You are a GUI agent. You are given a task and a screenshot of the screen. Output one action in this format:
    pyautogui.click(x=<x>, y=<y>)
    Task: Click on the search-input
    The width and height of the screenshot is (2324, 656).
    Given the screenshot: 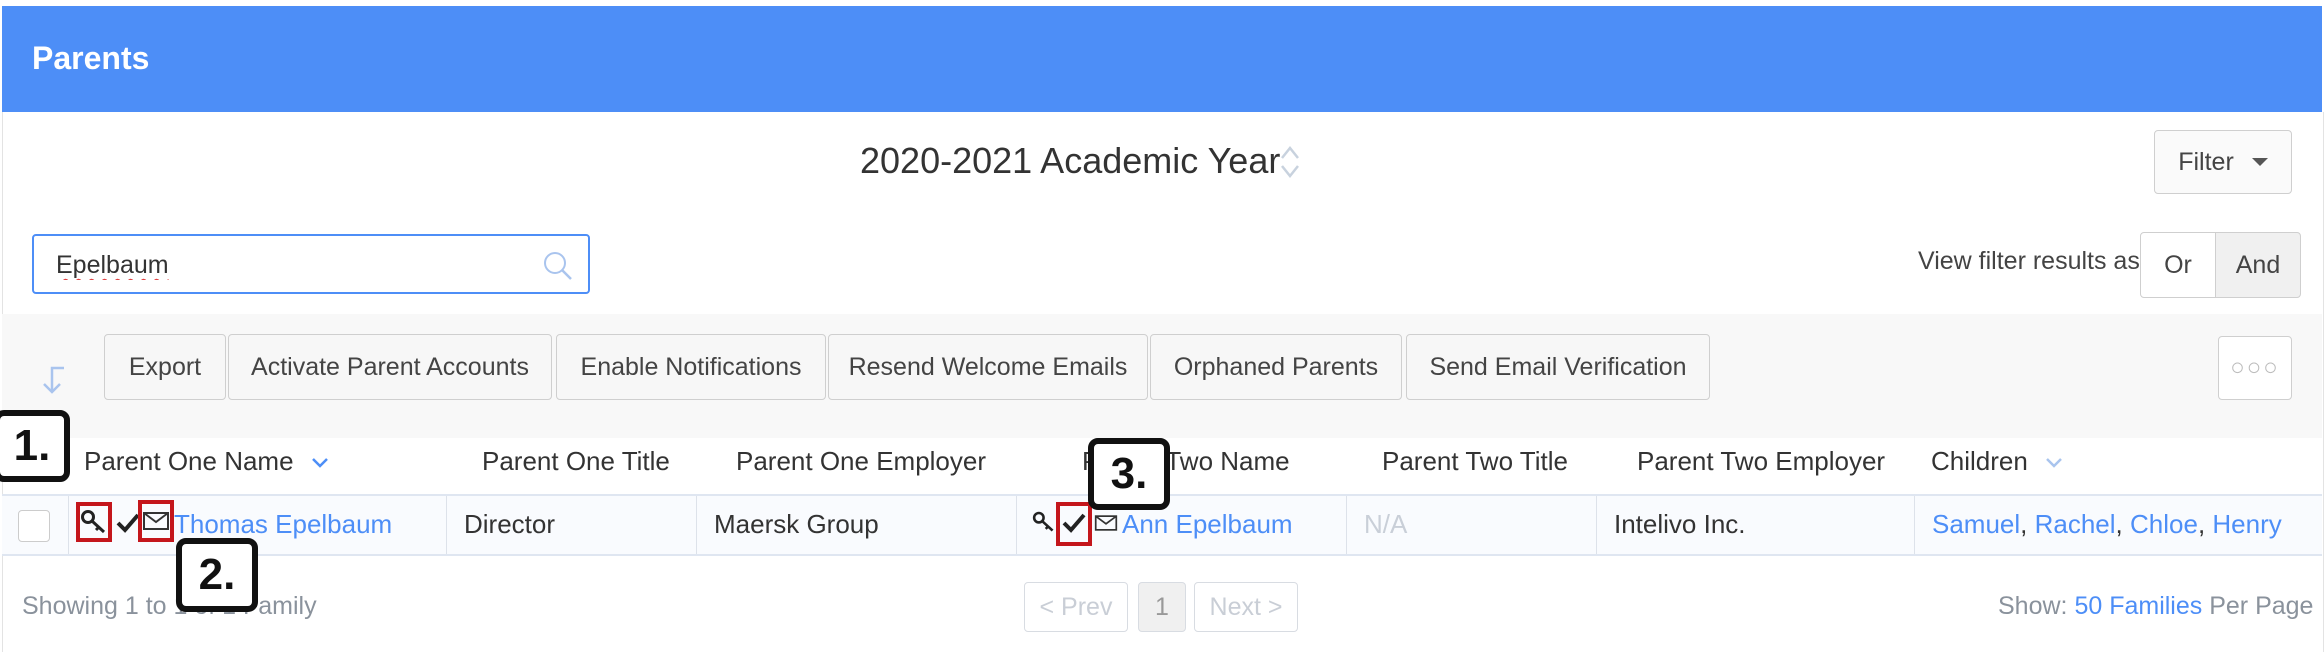 What is the action you would take?
    pyautogui.click(x=296, y=265)
    